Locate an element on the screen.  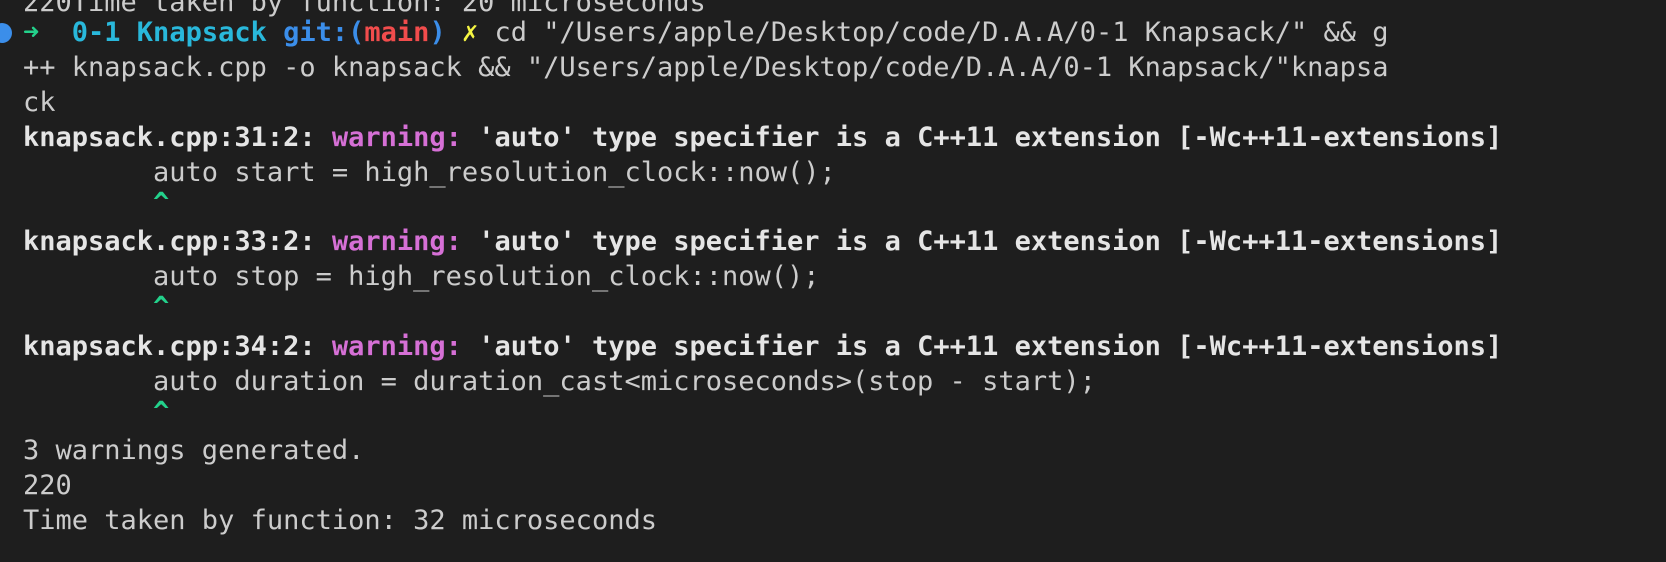
dirty-mark-icon: ✗ is located at coordinates (470, 32).